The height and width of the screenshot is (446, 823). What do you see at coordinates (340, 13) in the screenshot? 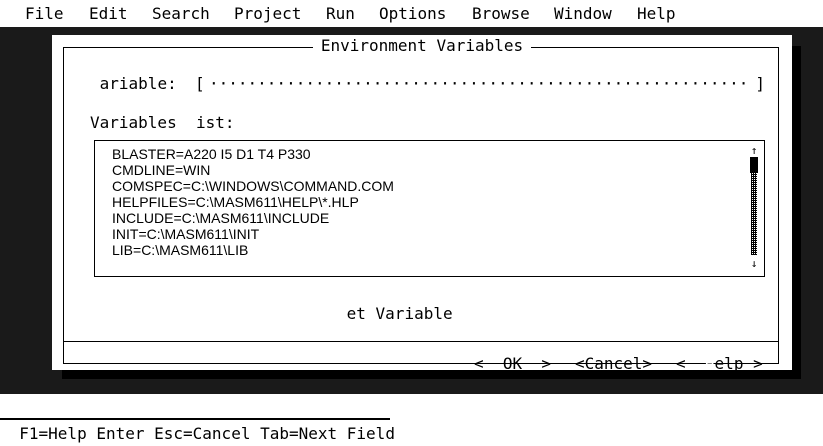
I see `menu-run: Run` at bounding box center [340, 13].